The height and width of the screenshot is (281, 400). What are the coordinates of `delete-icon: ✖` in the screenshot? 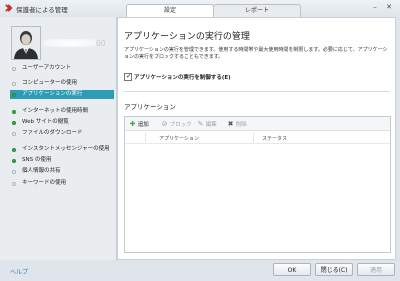 It's located at (230, 124).